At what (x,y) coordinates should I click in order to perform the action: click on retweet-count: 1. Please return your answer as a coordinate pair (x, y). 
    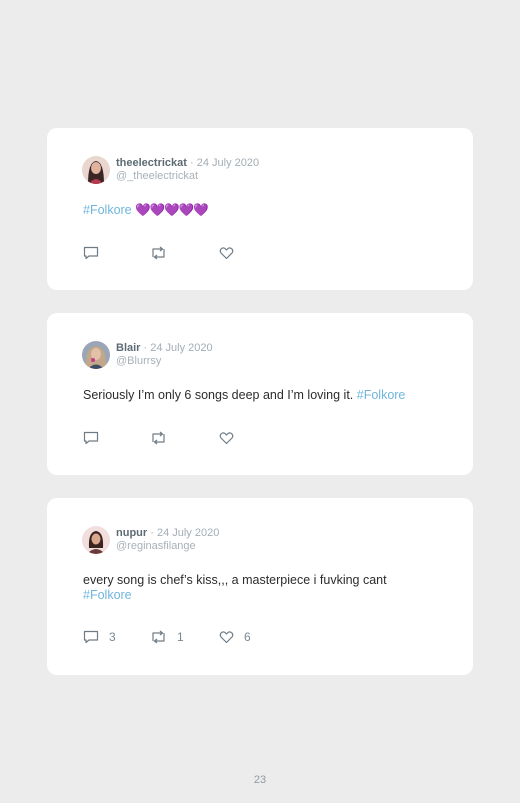
    Looking at the image, I should click on (180, 637).